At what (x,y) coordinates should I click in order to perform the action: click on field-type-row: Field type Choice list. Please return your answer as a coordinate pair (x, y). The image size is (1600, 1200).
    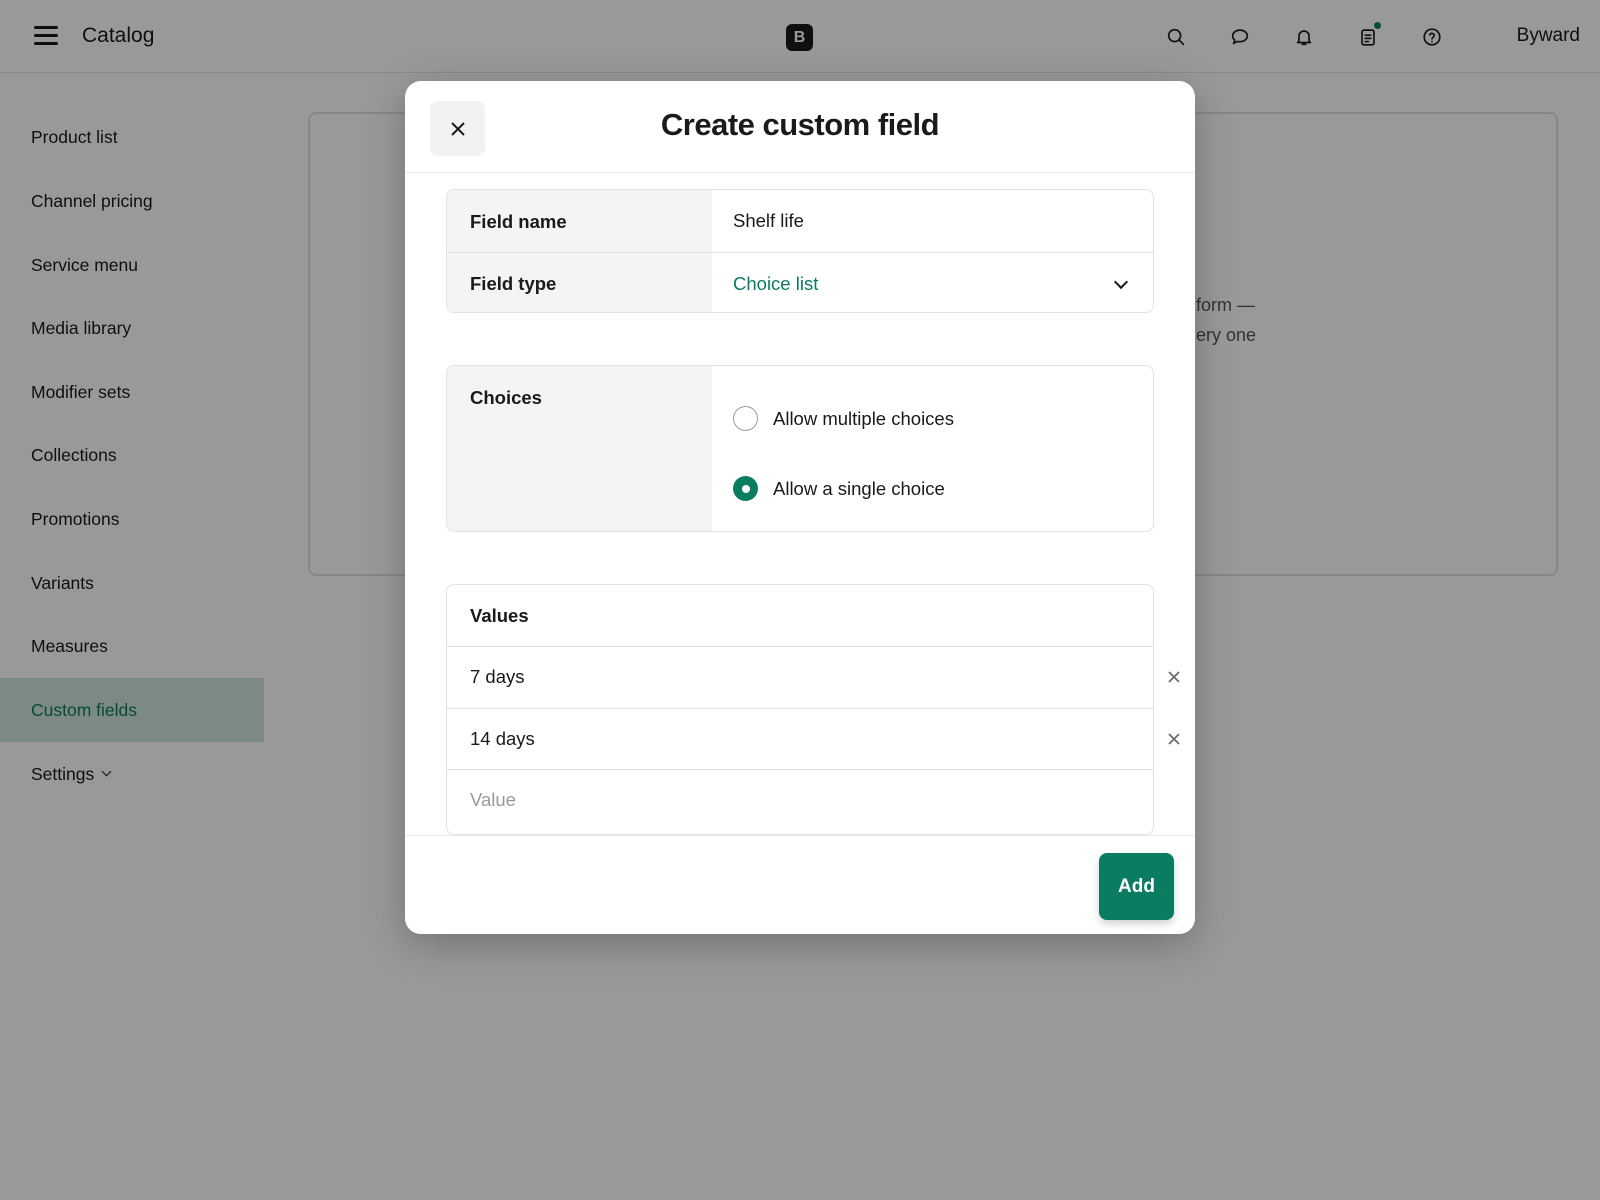
    Looking at the image, I should click on (800, 282).